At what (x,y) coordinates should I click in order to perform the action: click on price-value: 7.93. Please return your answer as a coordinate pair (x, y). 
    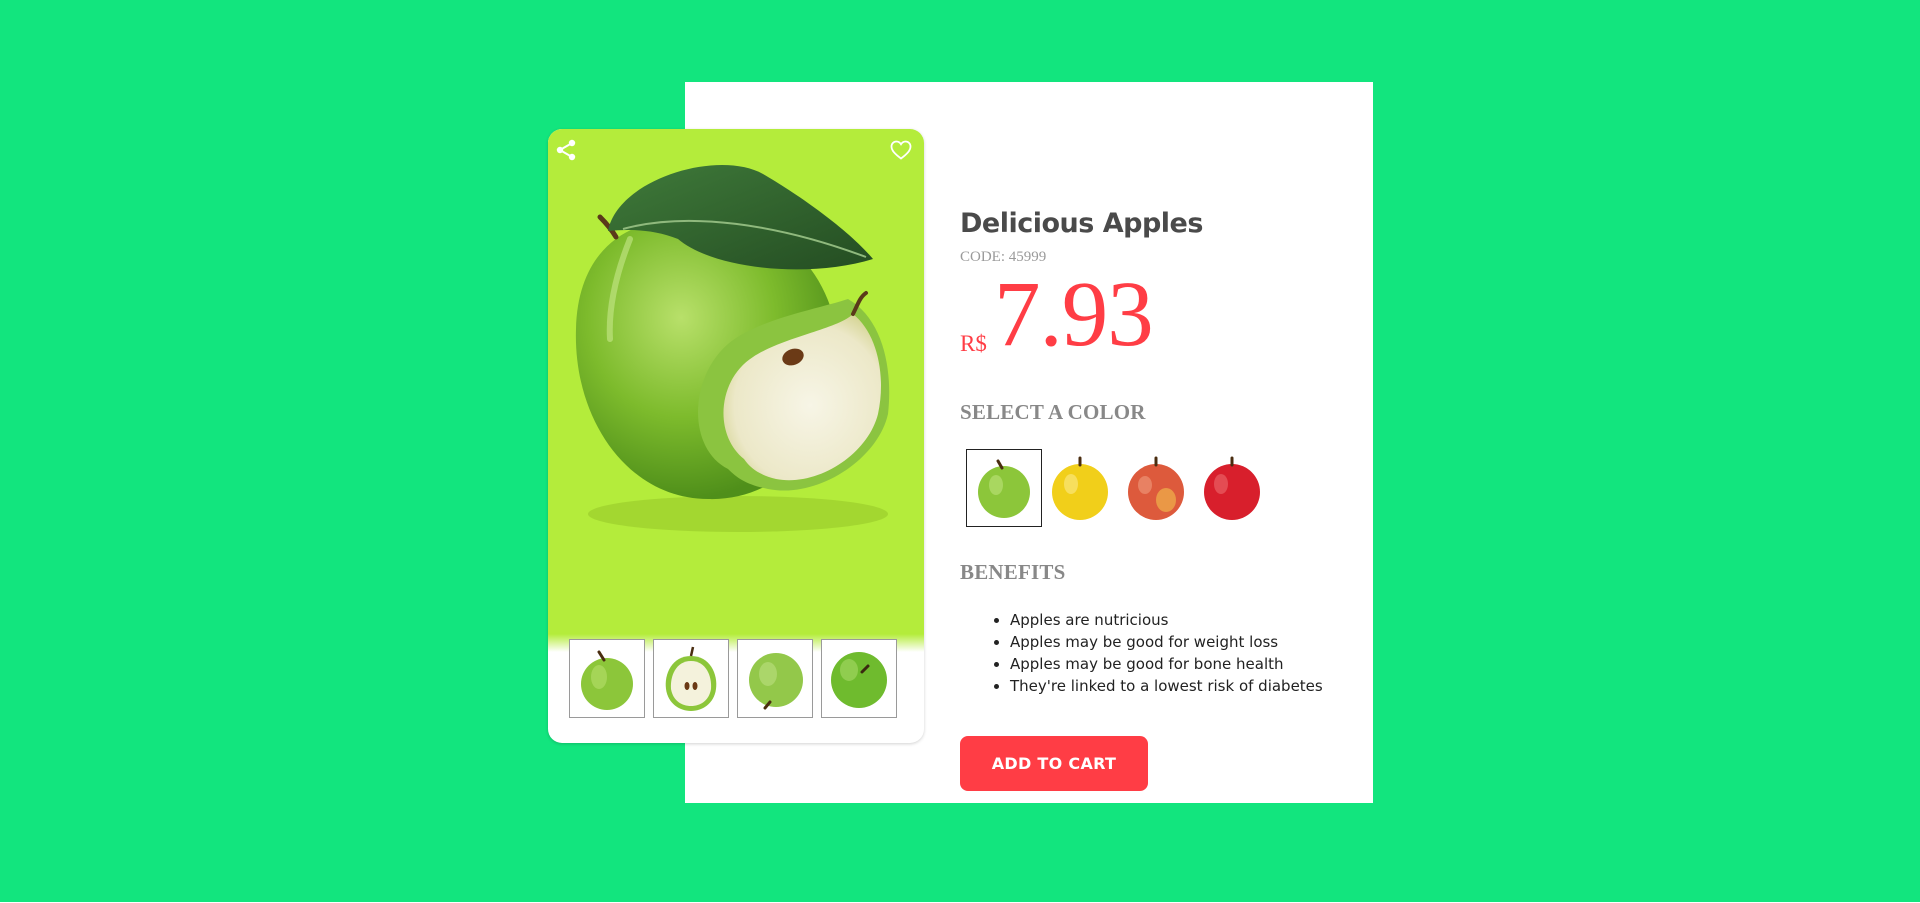
    Looking at the image, I should click on (1074, 314).